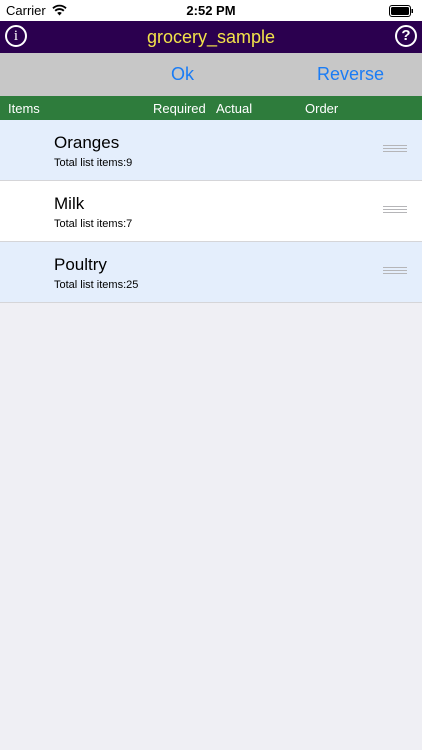 This screenshot has height=750, width=422. I want to click on page-title: grocery_sample, so click(211, 37).